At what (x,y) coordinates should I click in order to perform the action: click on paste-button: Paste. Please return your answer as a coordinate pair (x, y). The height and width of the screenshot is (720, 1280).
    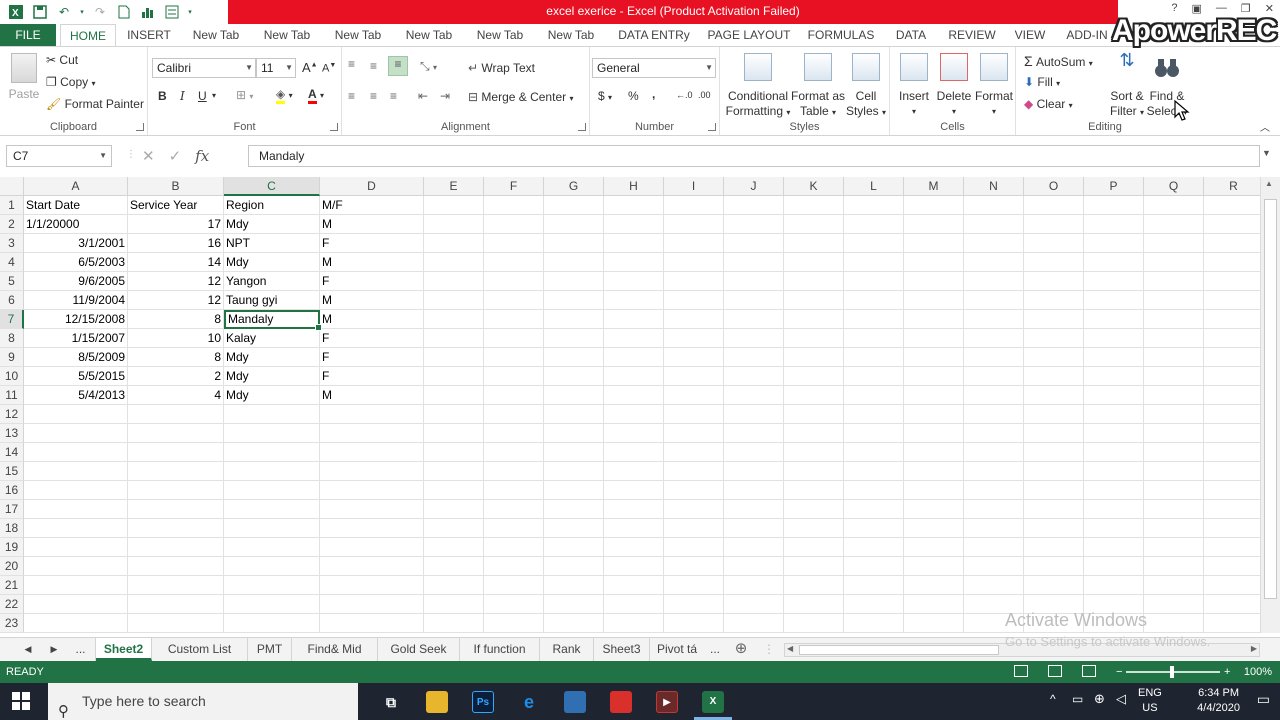
    Looking at the image, I should click on (24, 77).